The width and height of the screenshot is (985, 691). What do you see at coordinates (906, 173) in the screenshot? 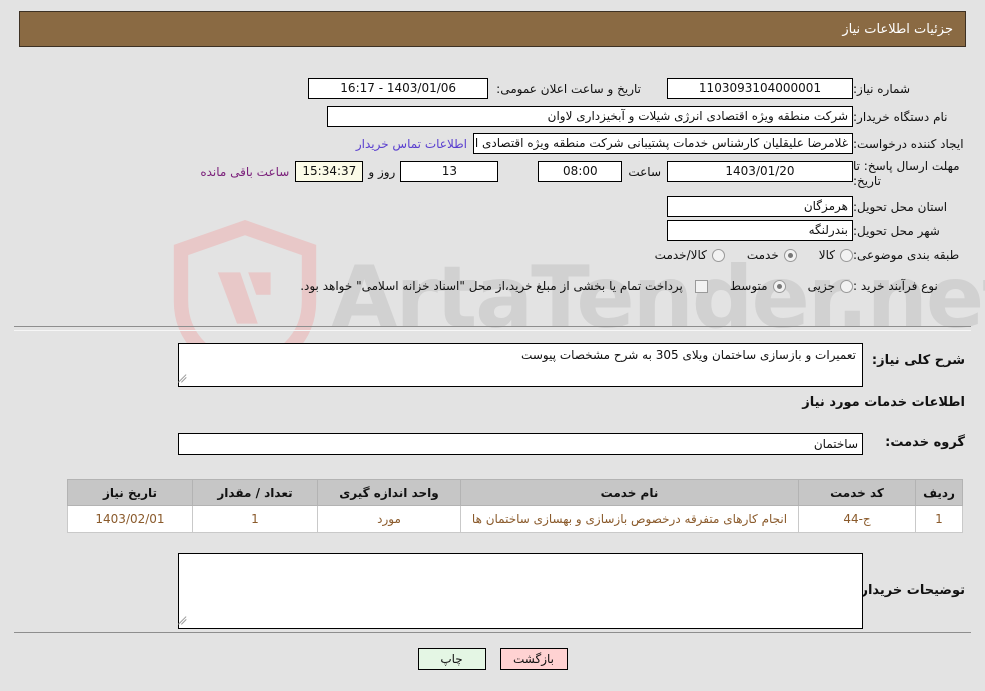
I see `deadline-label: مهلت ارسال پاسخ: تا تاریخ:` at bounding box center [906, 173].